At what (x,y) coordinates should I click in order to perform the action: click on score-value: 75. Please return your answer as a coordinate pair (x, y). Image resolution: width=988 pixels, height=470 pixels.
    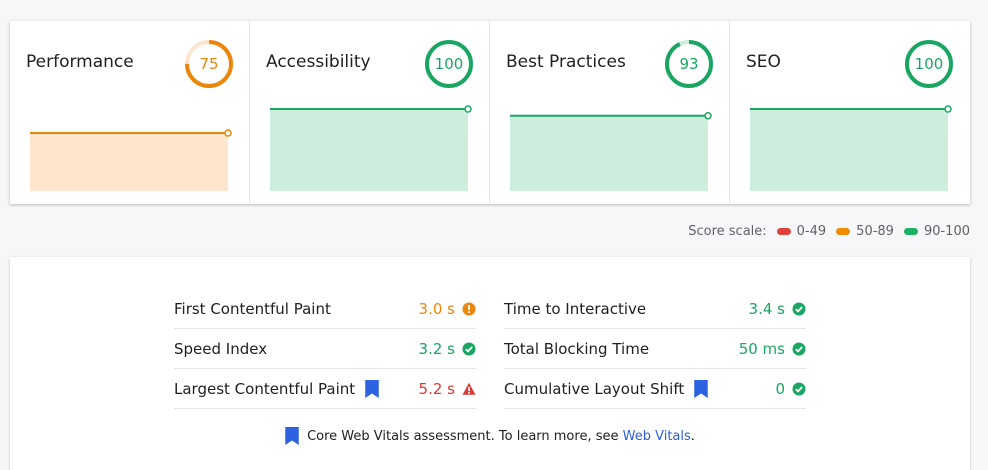
    Looking at the image, I should click on (209, 64).